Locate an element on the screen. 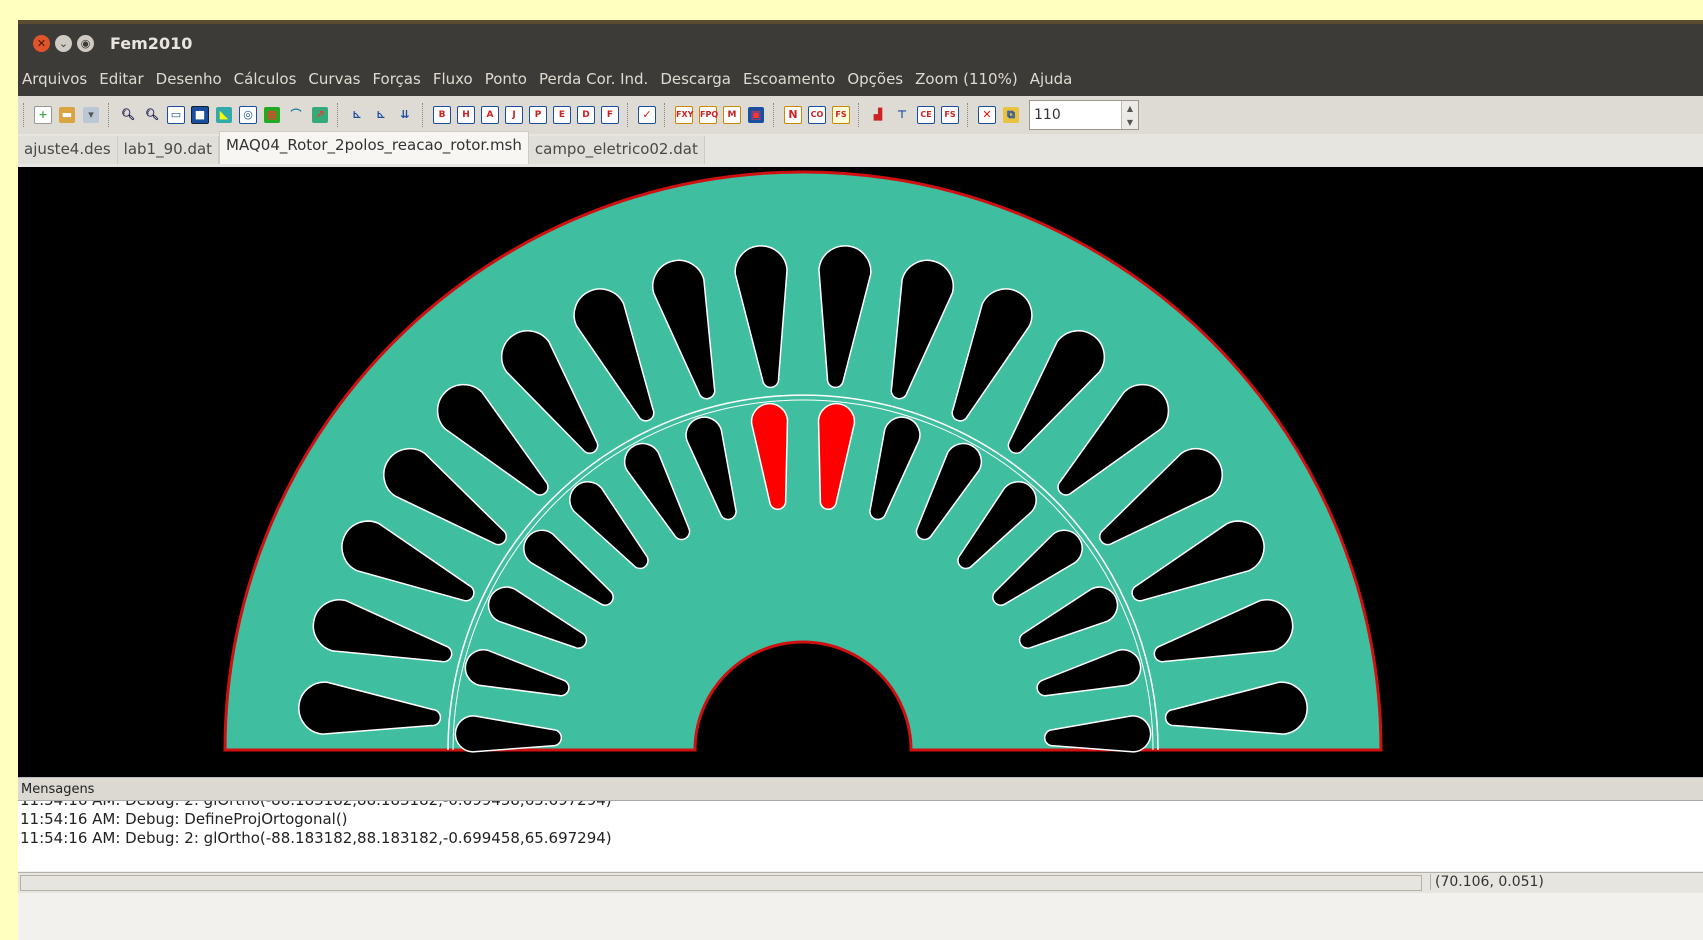 The height and width of the screenshot is (940, 1703). curve-j-icon: J is located at coordinates (514, 115).